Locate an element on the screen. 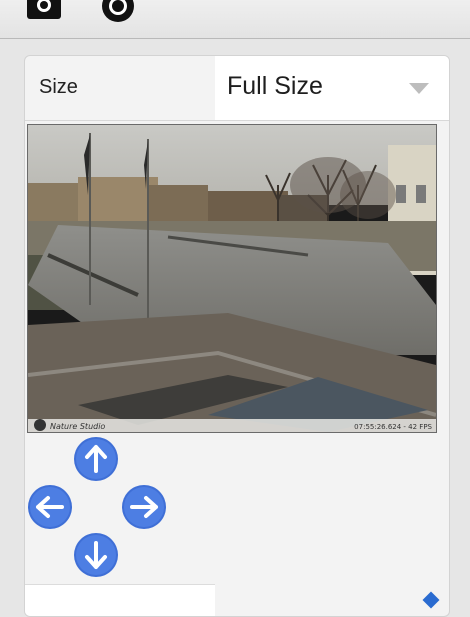 Image resolution: width=470 pixels, height=617 pixels. ptz-controls is located at coordinates (120, 509).